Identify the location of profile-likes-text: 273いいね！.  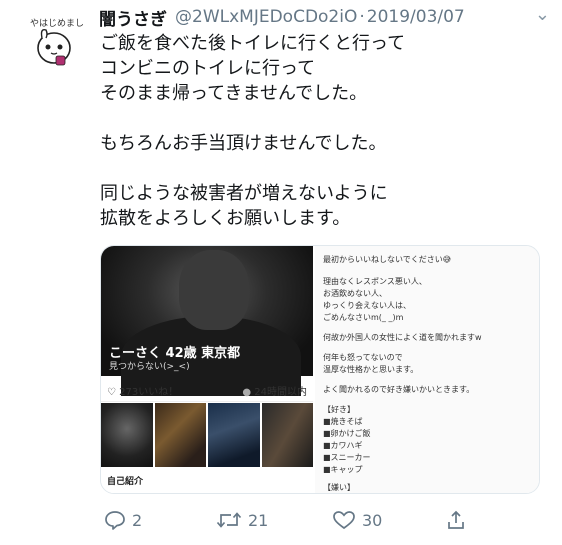
(149, 392).